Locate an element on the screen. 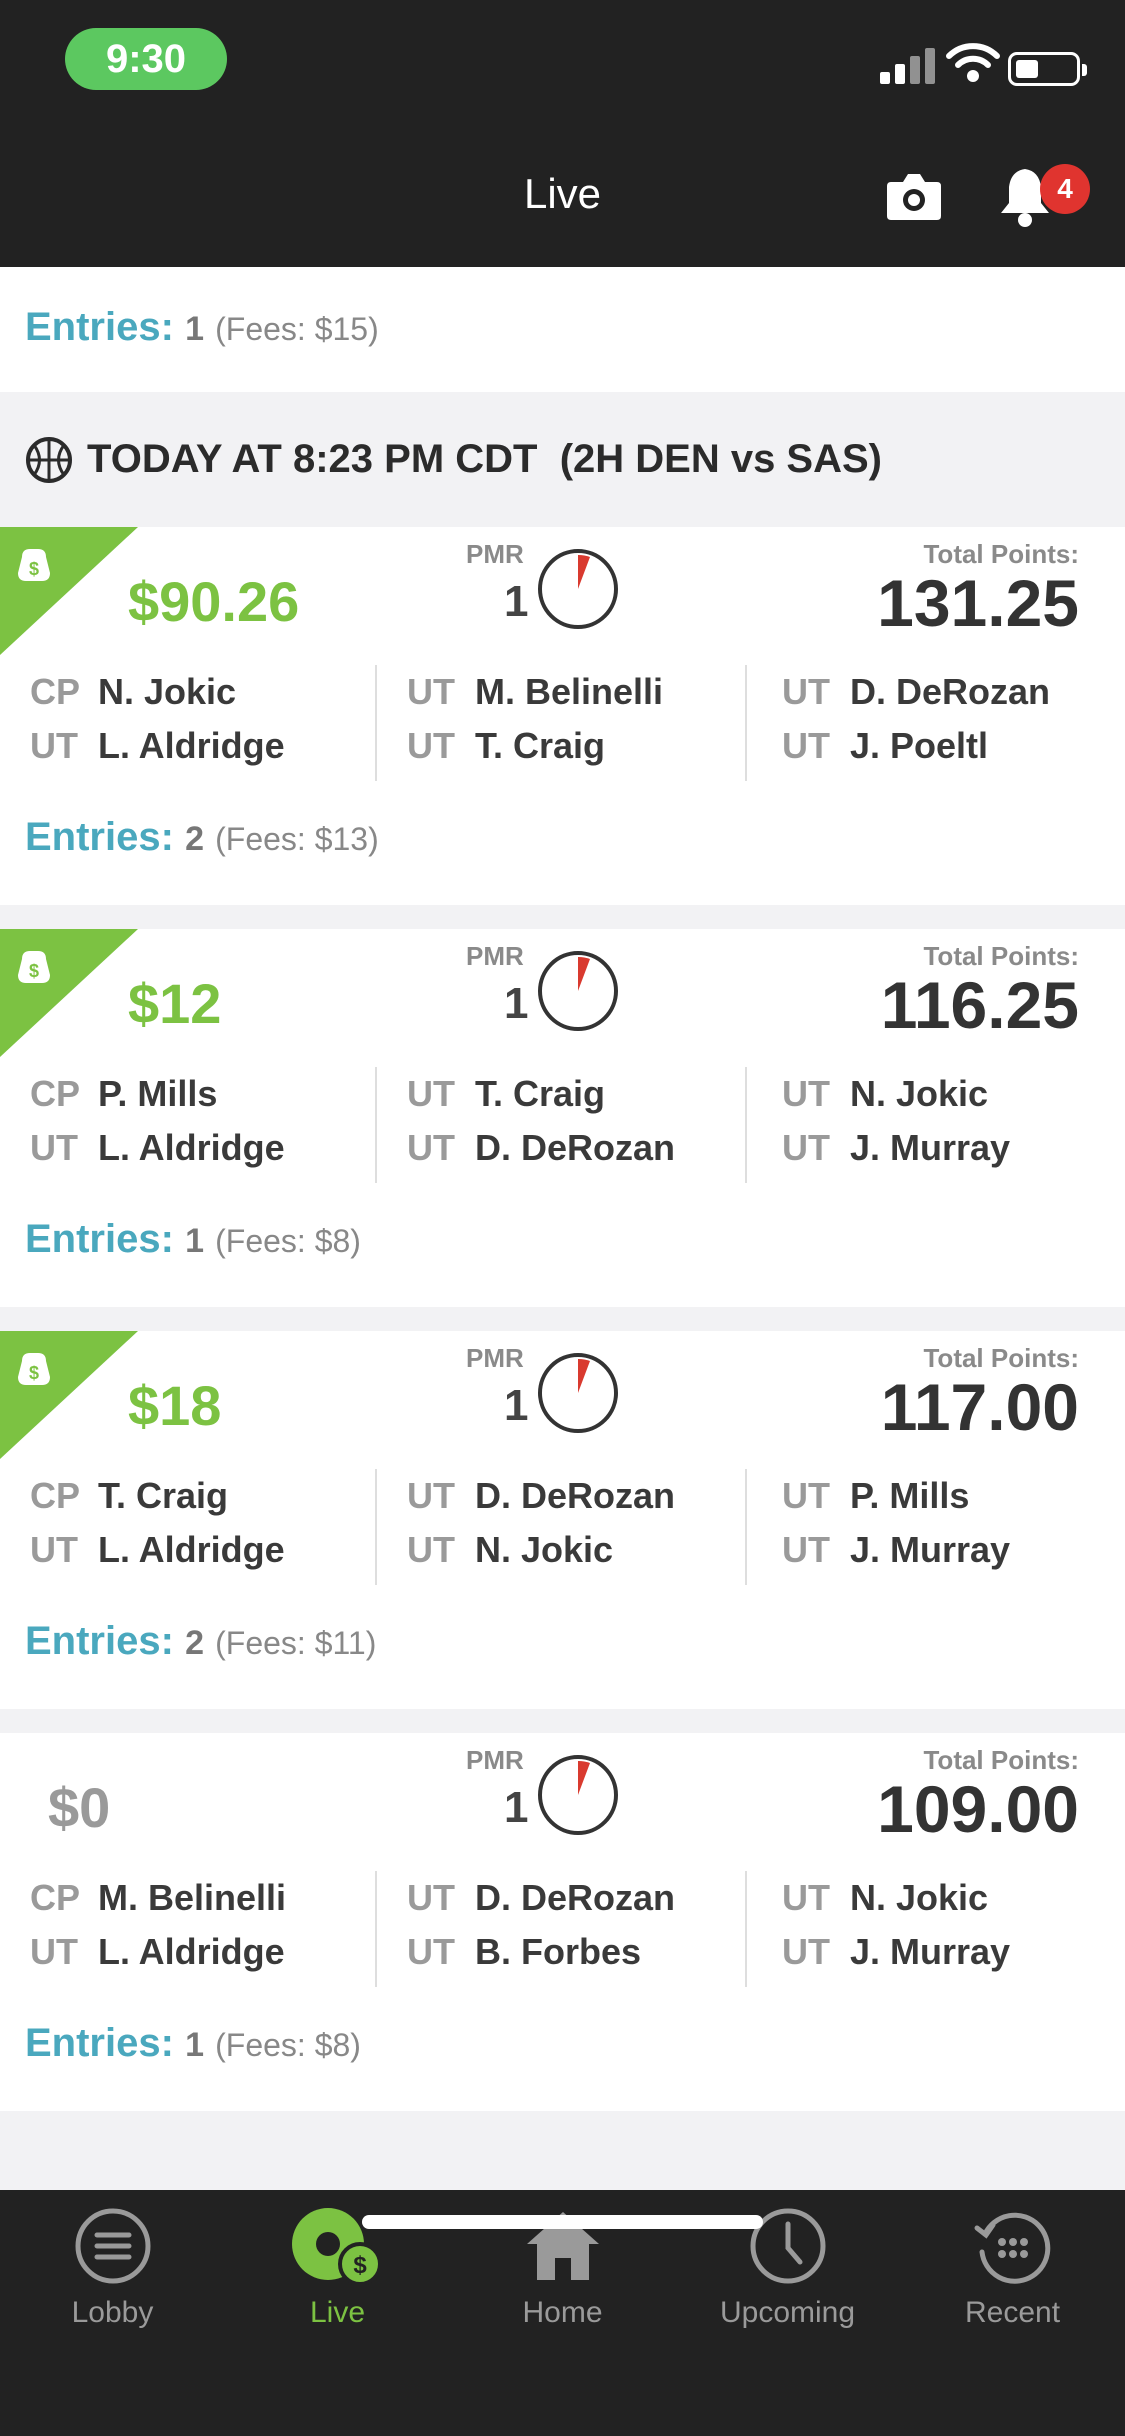 Image resolution: width=1125 pixels, height=2436 pixels. entries-fees: (Fees: $13) is located at coordinates (297, 839).